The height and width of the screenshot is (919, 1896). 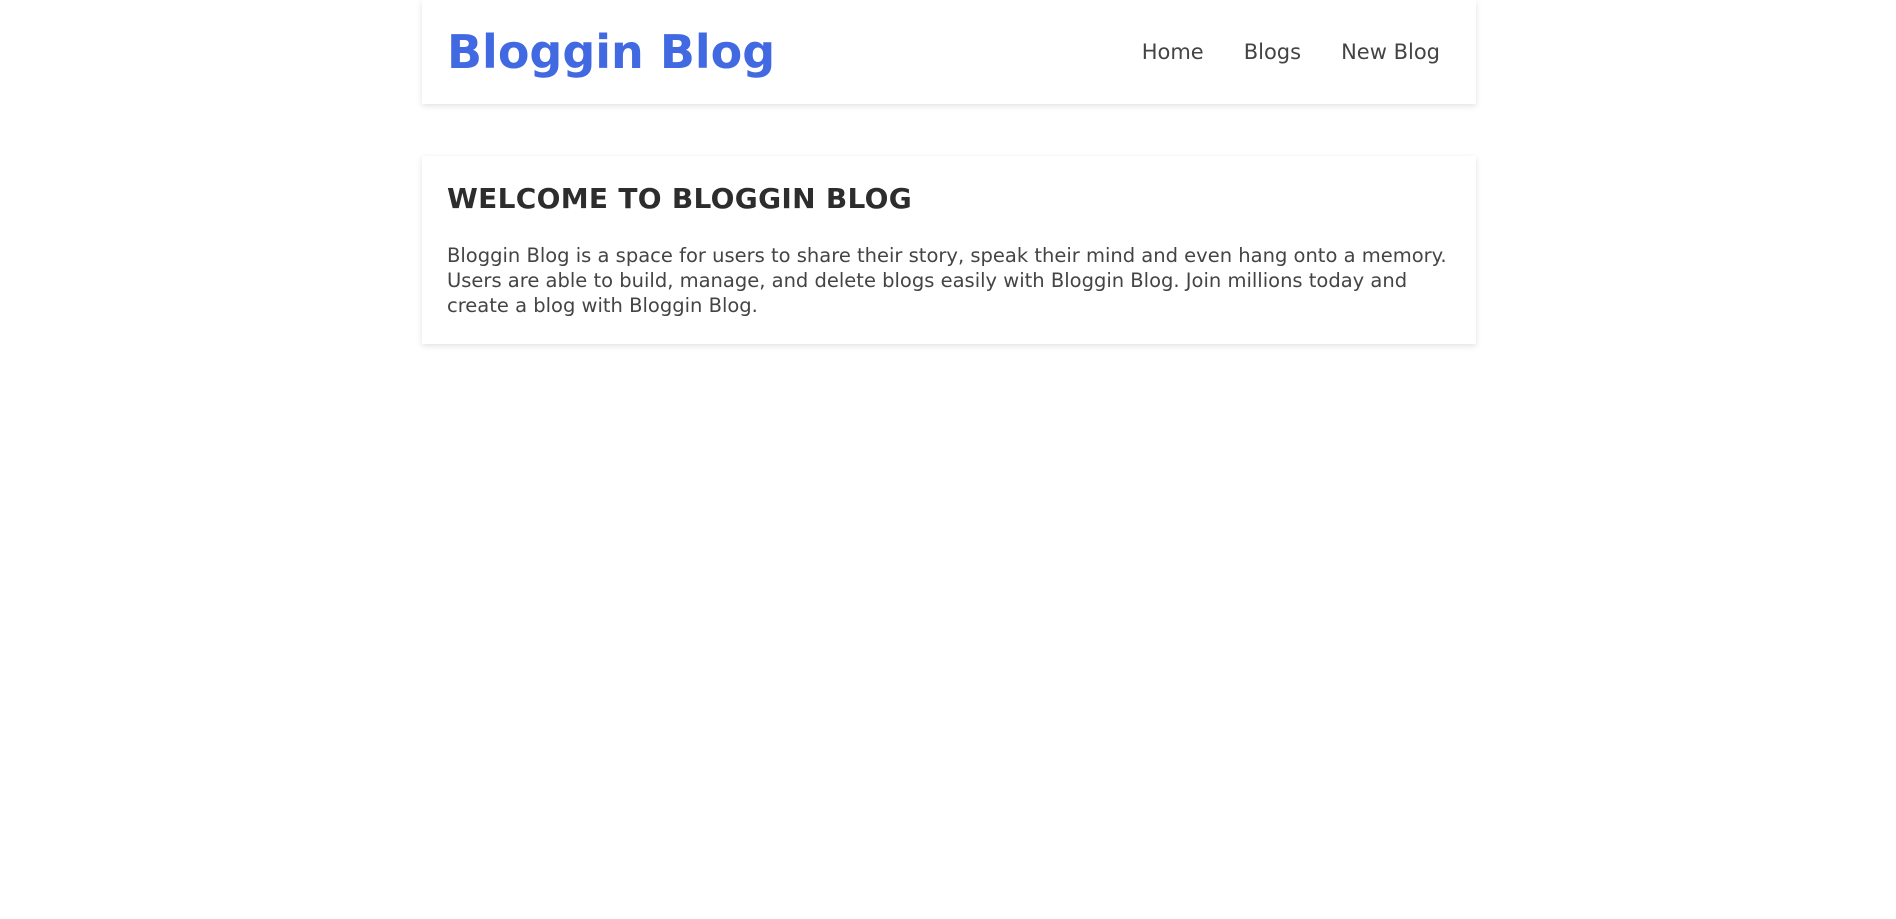 What do you see at coordinates (1390, 52) in the screenshot?
I see `nav-link-new-blog: New Blog` at bounding box center [1390, 52].